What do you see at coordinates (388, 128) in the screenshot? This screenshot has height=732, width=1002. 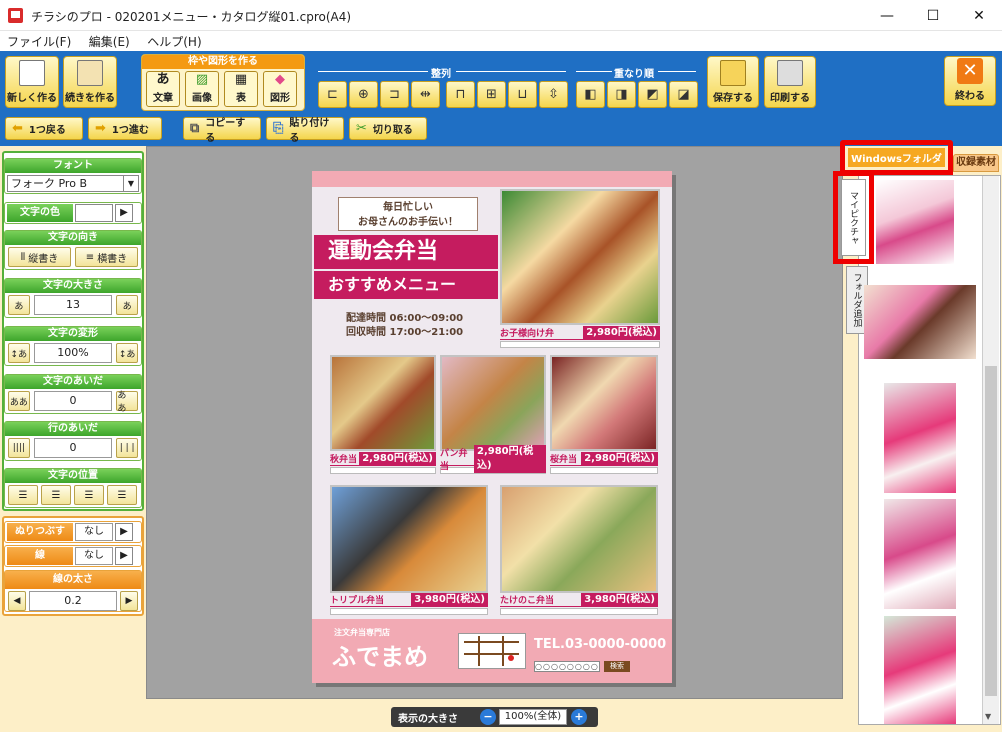 I see `cut-button: ✂ 切り取る` at bounding box center [388, 128].